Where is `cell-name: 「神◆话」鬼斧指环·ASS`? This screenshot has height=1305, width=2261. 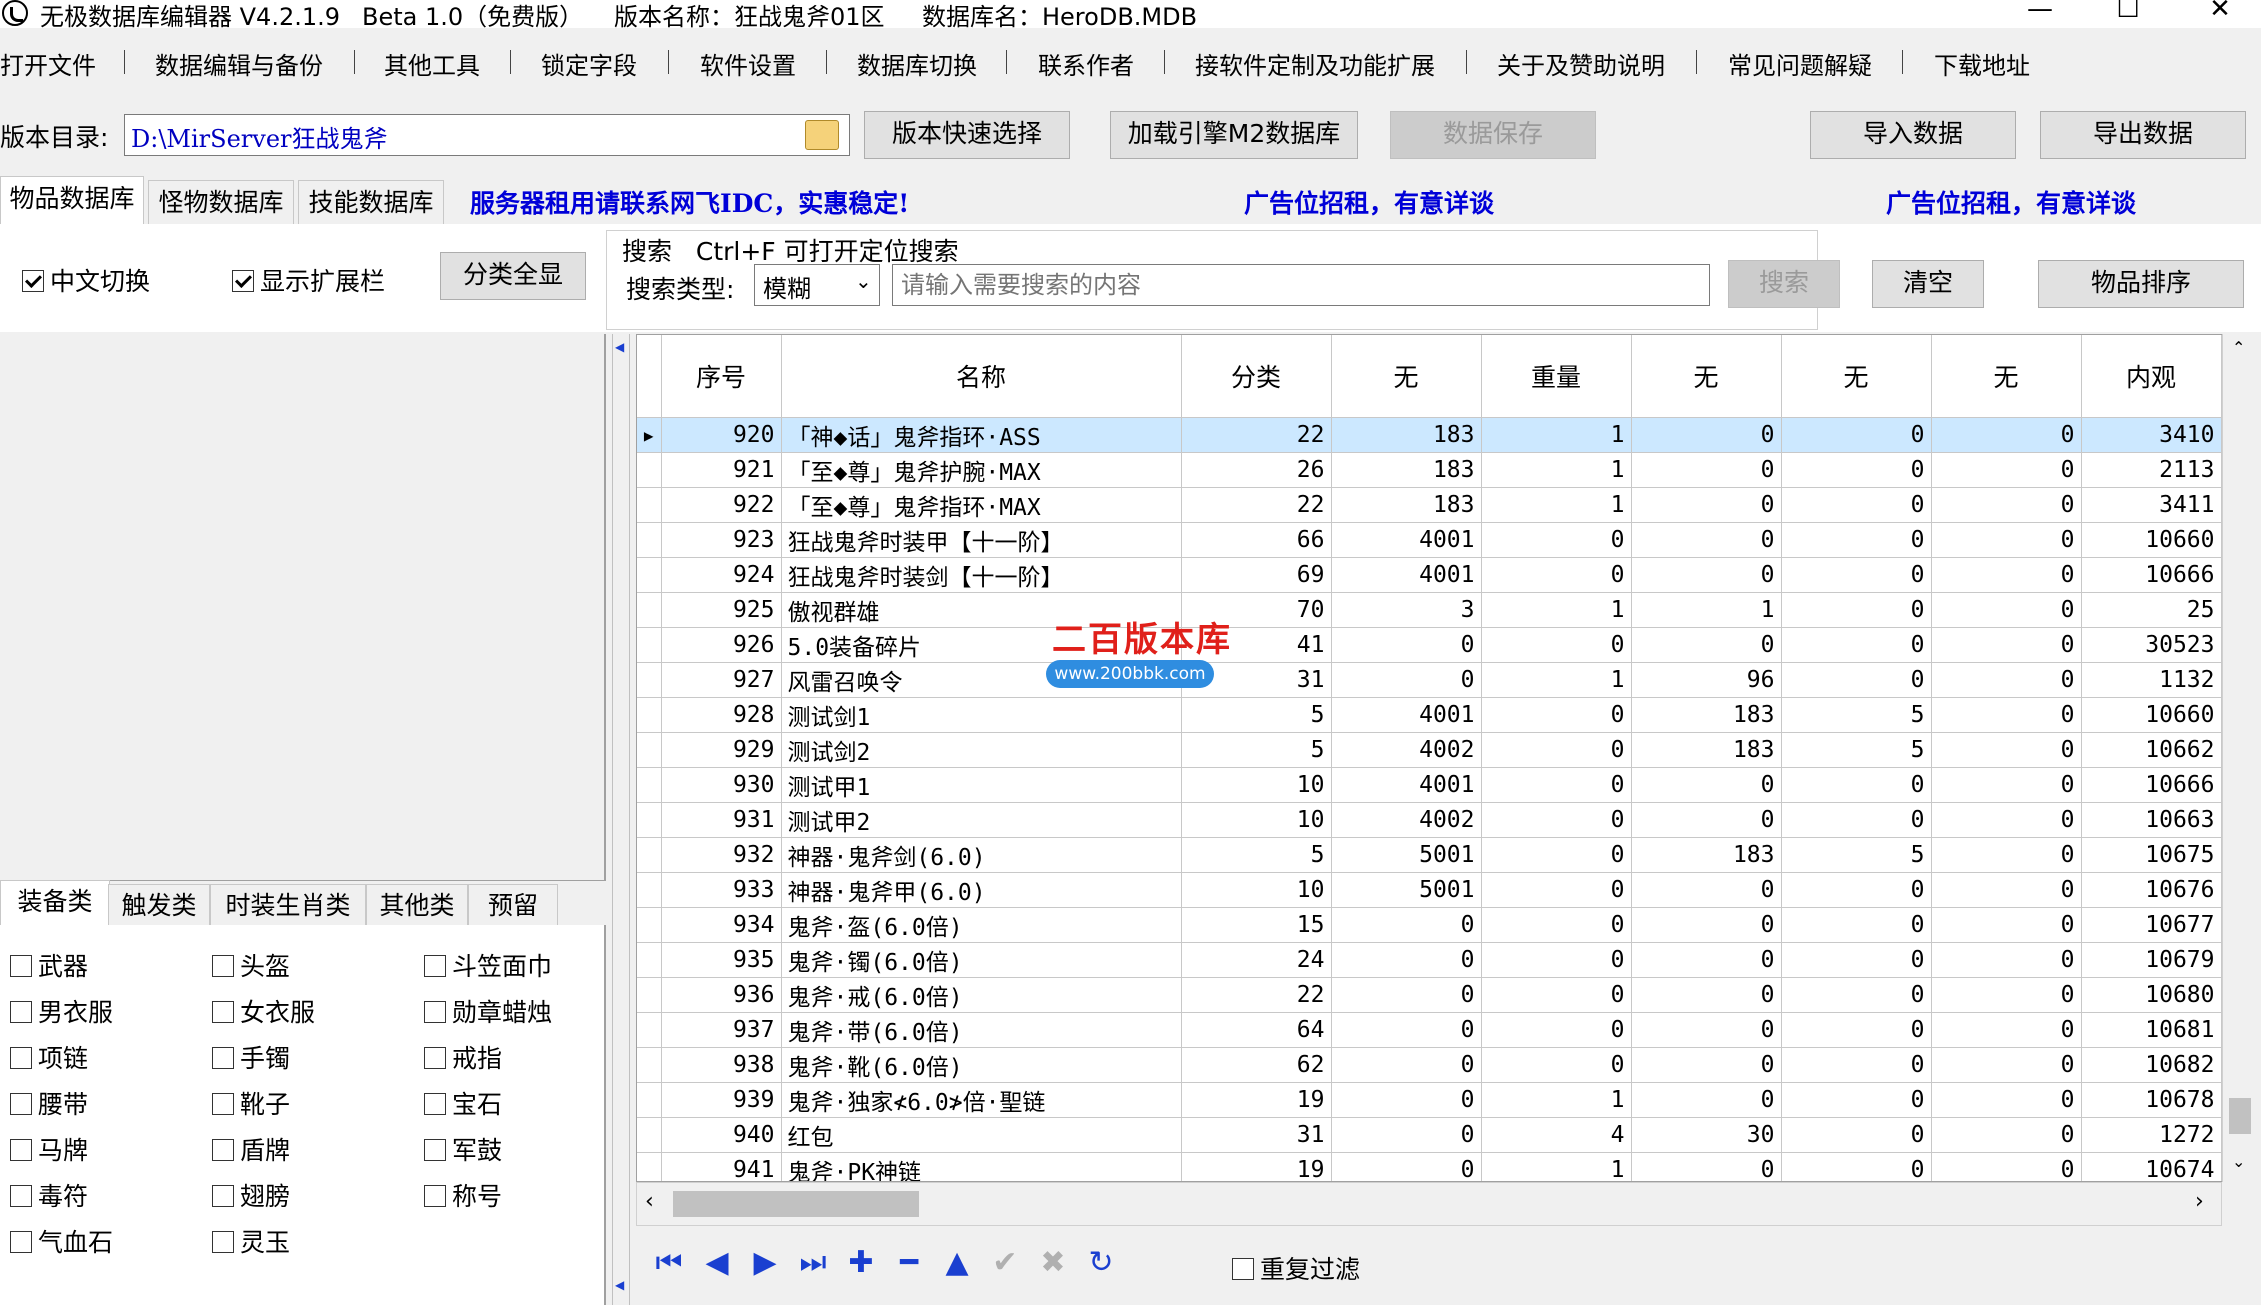 cell-name: 「神◆话」鬼斧指环·ASS is located at coordinates (981, 435).